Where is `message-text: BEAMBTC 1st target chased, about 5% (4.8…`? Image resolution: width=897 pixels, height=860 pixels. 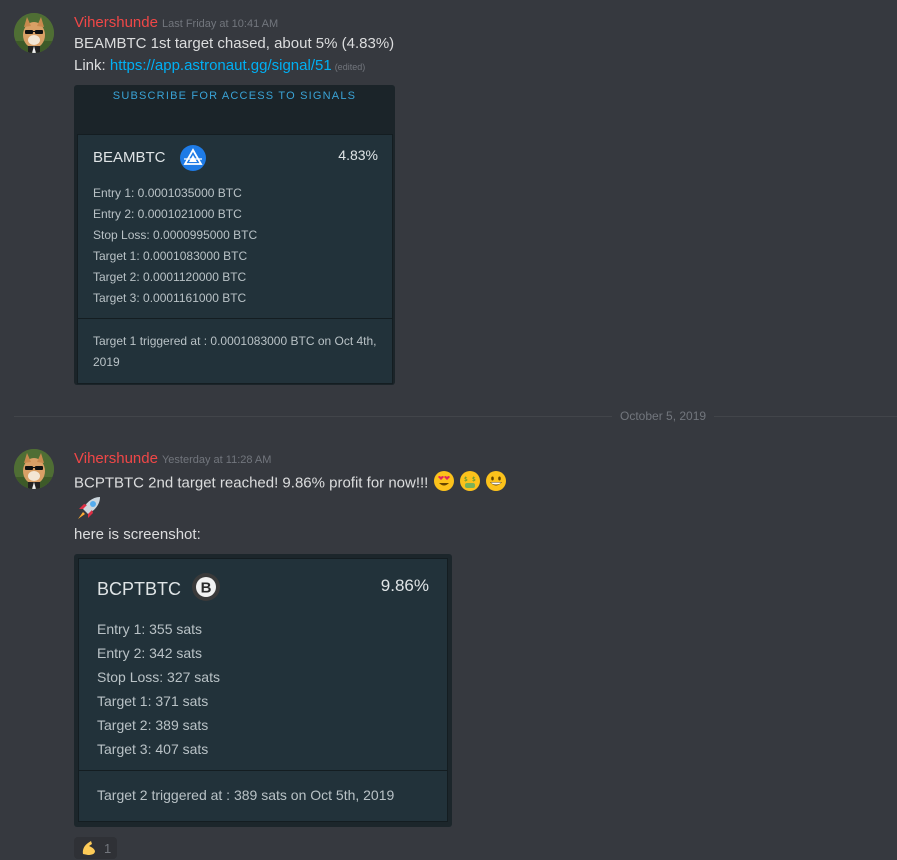 message-text: BEAMBTC 1st target chased, about 5% (4.8… is located at coordinates (234, 43).